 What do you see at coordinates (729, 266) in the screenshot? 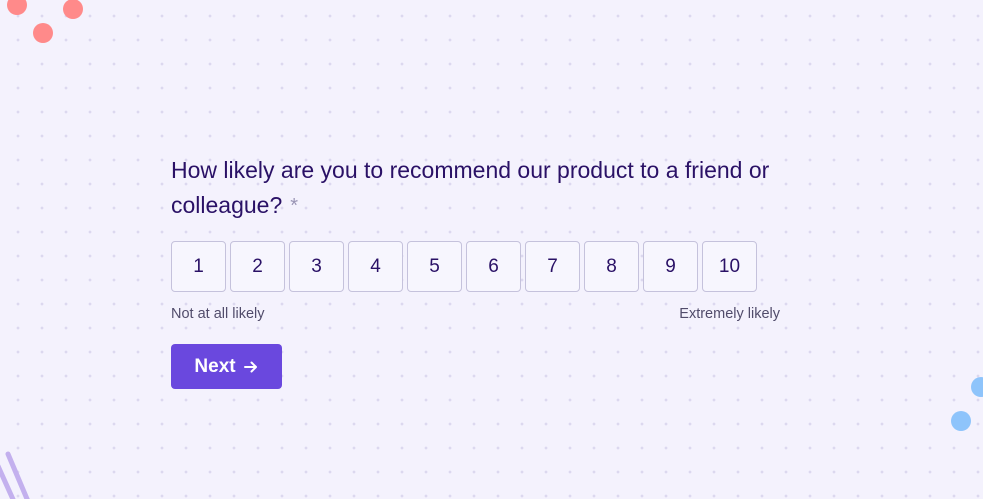
I see `rating-option: 10` at bounding box center [729, 266].